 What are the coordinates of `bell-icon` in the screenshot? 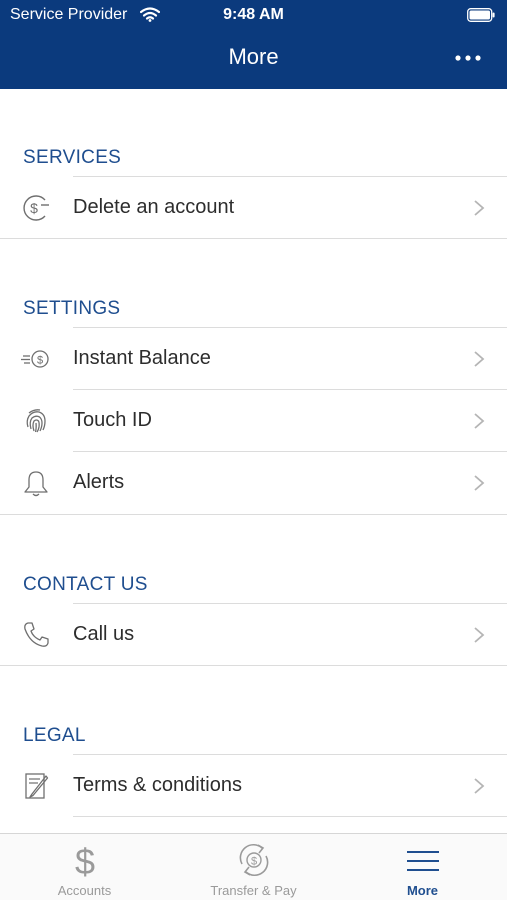 It's located at (36, 484).